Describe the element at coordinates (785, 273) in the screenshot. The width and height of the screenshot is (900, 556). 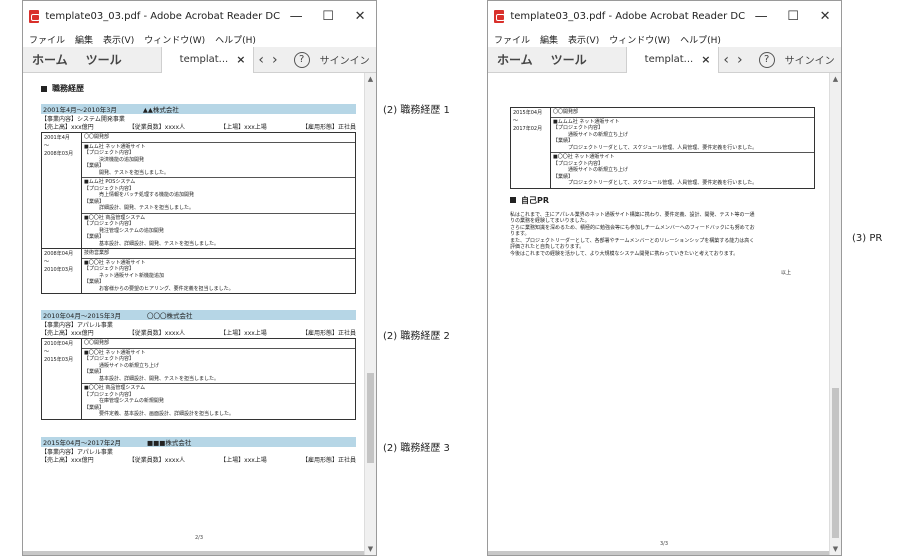
I see `closing-text: 以上` at that location.